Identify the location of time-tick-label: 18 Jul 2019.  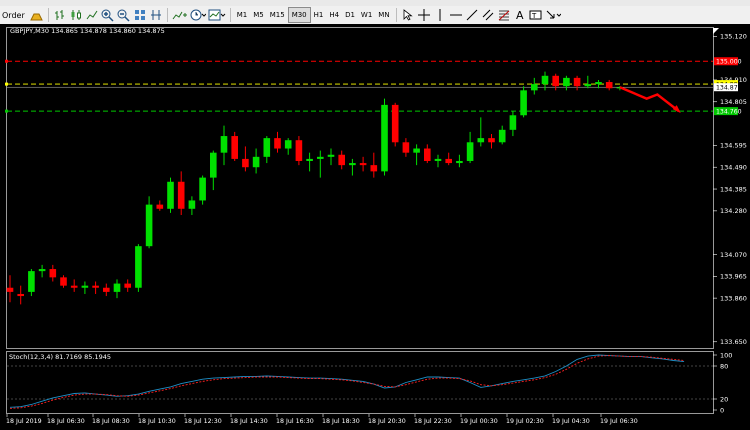
(24, 421).